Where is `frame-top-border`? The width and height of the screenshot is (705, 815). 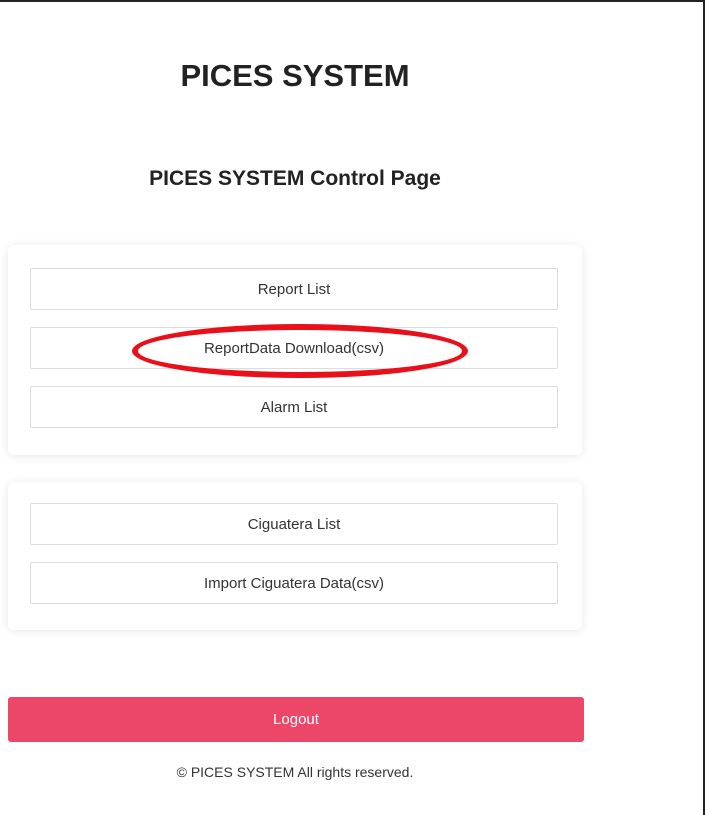
frame-top-border is located at coordinates (352, 1).